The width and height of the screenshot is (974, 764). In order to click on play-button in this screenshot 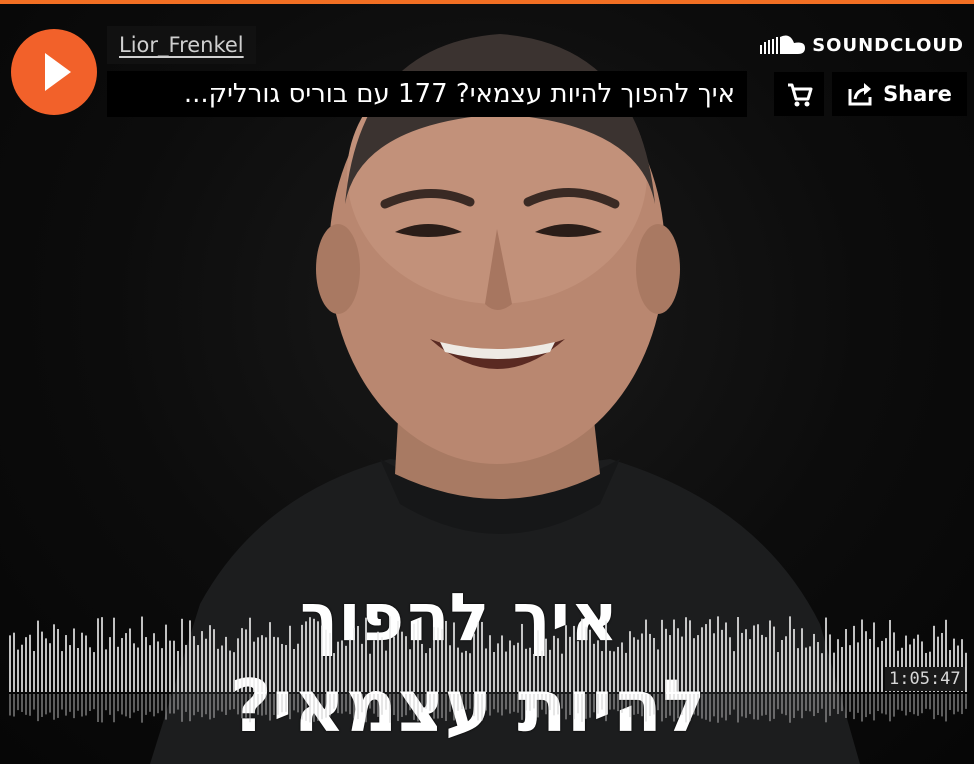, I will do `click(54, 72)`.